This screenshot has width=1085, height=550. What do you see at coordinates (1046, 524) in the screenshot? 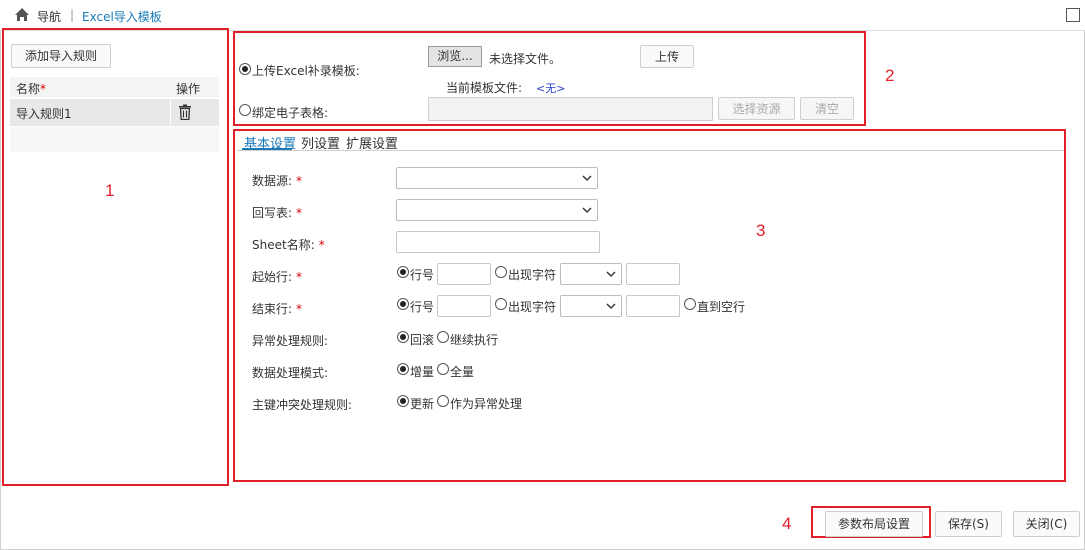
I see `close-button: 关闭(C)` at bounding box center [1046, 524].